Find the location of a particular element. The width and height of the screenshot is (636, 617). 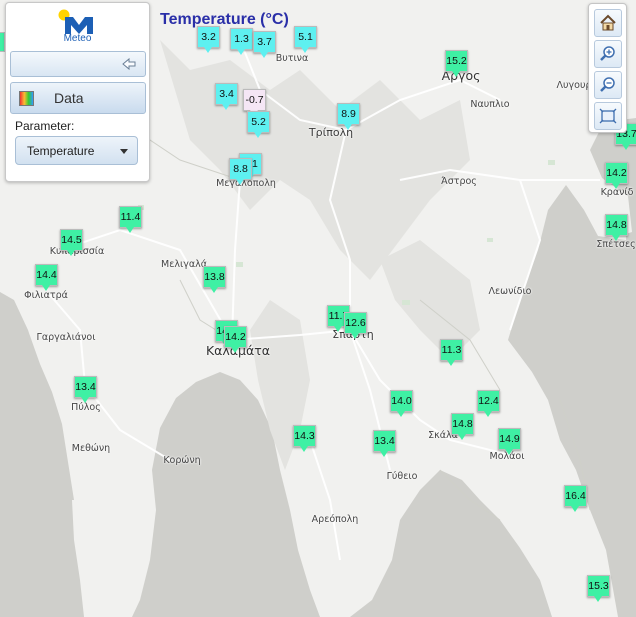

place-label: Αρεόπολη is located at coordinates (335, 519).